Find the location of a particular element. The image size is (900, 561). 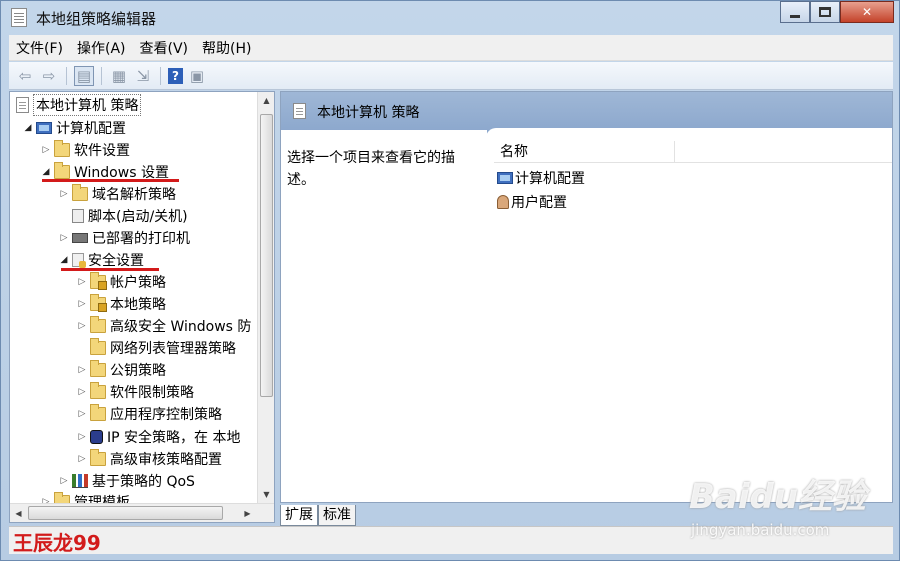

tree-item-public-key-policies: ▷ 公钥策略 is located at coordinates (121, 370).